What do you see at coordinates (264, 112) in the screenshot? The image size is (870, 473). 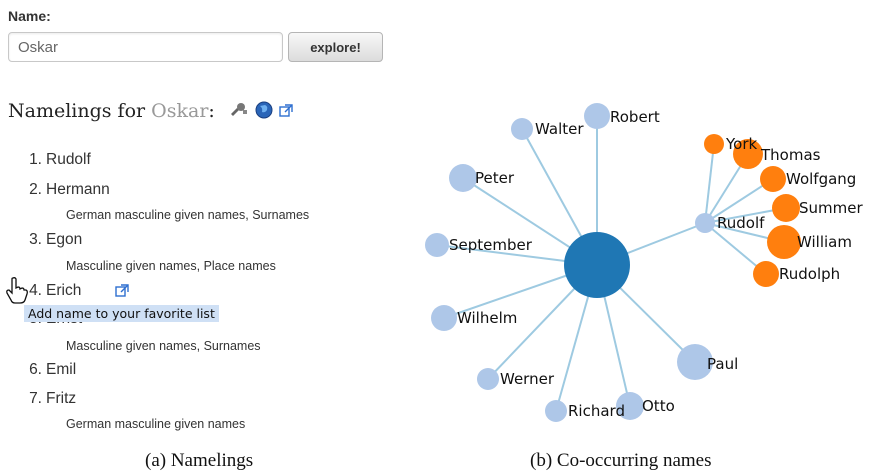 I see `globe-icon` at bounding box center [264, 112].